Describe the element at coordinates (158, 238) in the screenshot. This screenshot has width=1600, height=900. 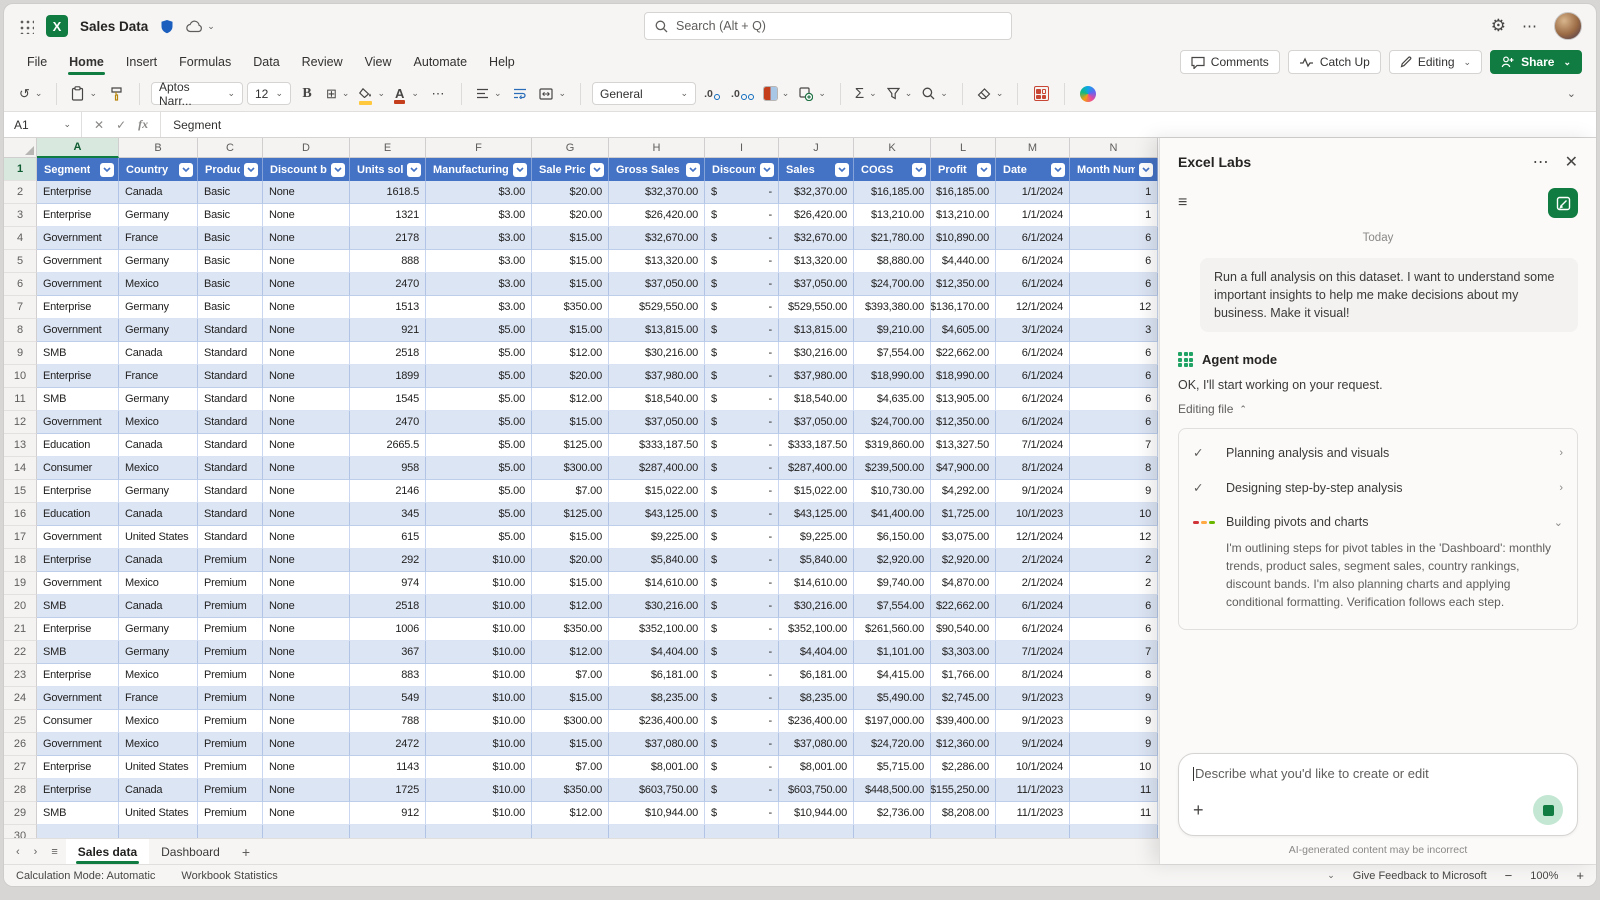
I see `cell: France` at that location.